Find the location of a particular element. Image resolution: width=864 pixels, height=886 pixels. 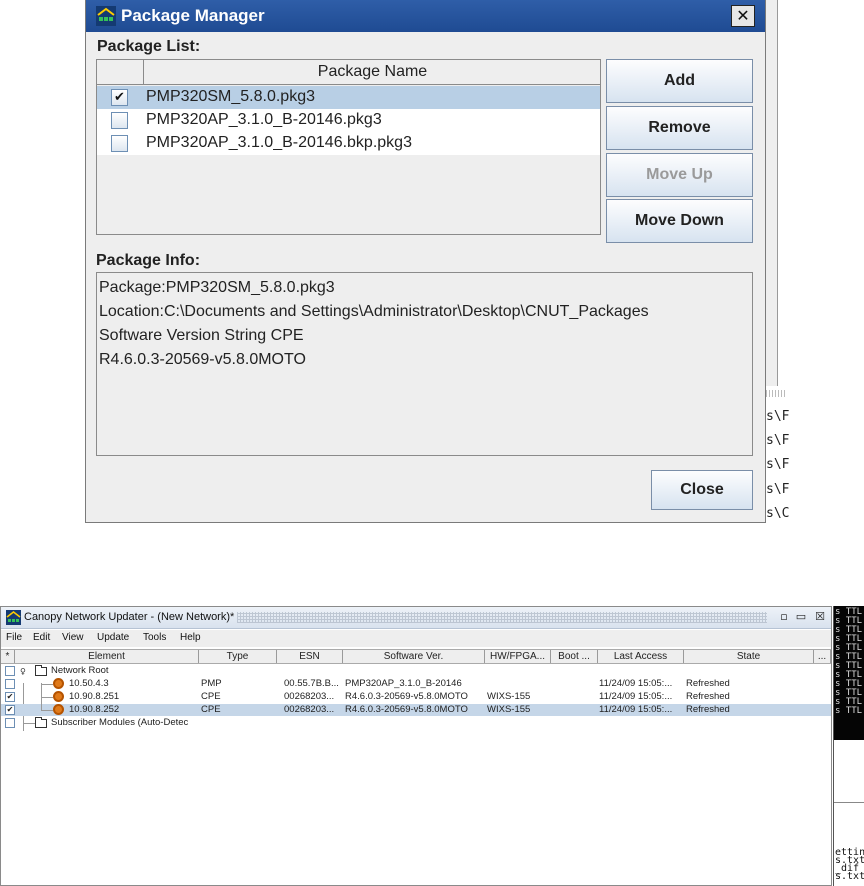

package-name: PMP320AP_3.1.0_B-20146.bkp.pkg3 is located at coordinates (279, 142).